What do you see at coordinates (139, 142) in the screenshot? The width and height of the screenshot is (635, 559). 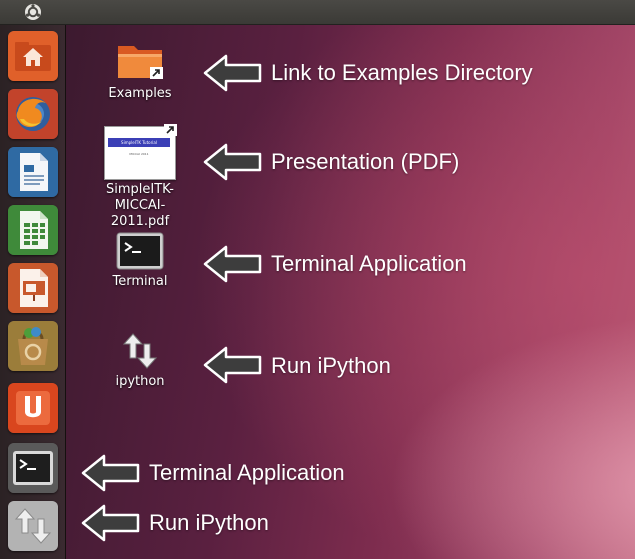 I see `pdf-thumb-title: SimpleITK Tutorial` at bounding box center [139, 142].